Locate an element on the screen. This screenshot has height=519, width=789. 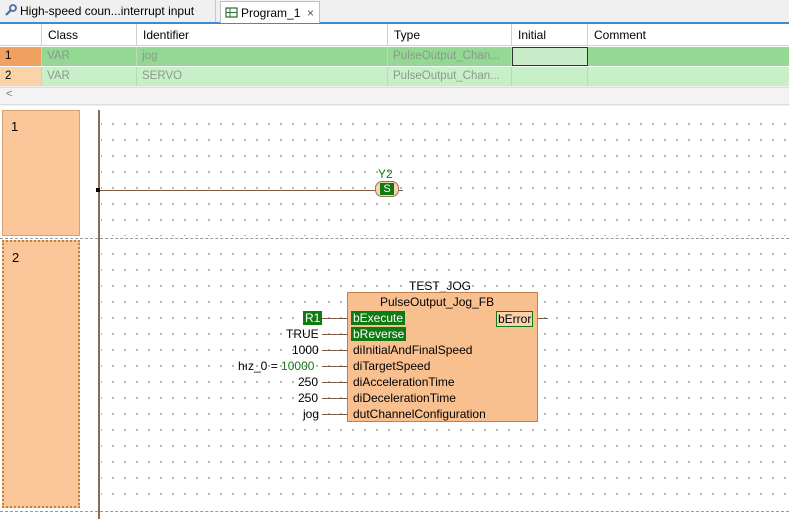
input-value: R1 is located at coordinates (313, 318).